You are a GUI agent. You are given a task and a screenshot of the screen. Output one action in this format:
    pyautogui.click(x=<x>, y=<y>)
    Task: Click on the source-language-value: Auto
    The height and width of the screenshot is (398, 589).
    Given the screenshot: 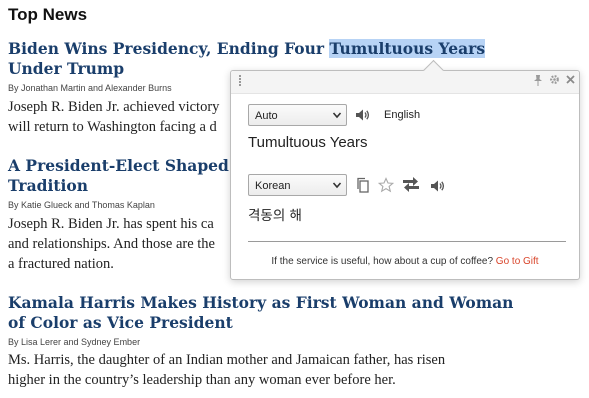 What is the action you would take?
    pyautogui.click(x=266, y=116)
    